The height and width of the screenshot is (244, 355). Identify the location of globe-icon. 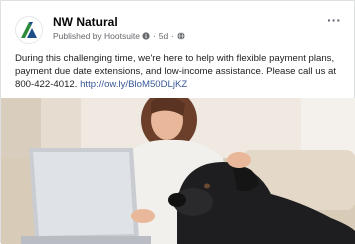
(181, 36).